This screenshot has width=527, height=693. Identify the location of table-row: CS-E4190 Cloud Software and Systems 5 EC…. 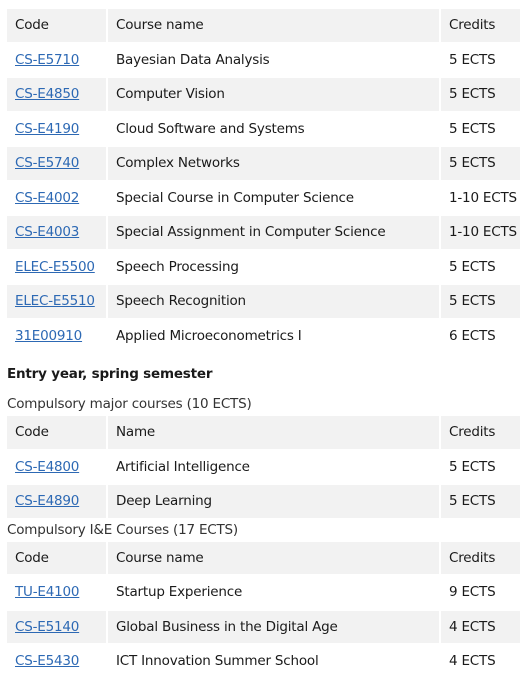
(263, 129).